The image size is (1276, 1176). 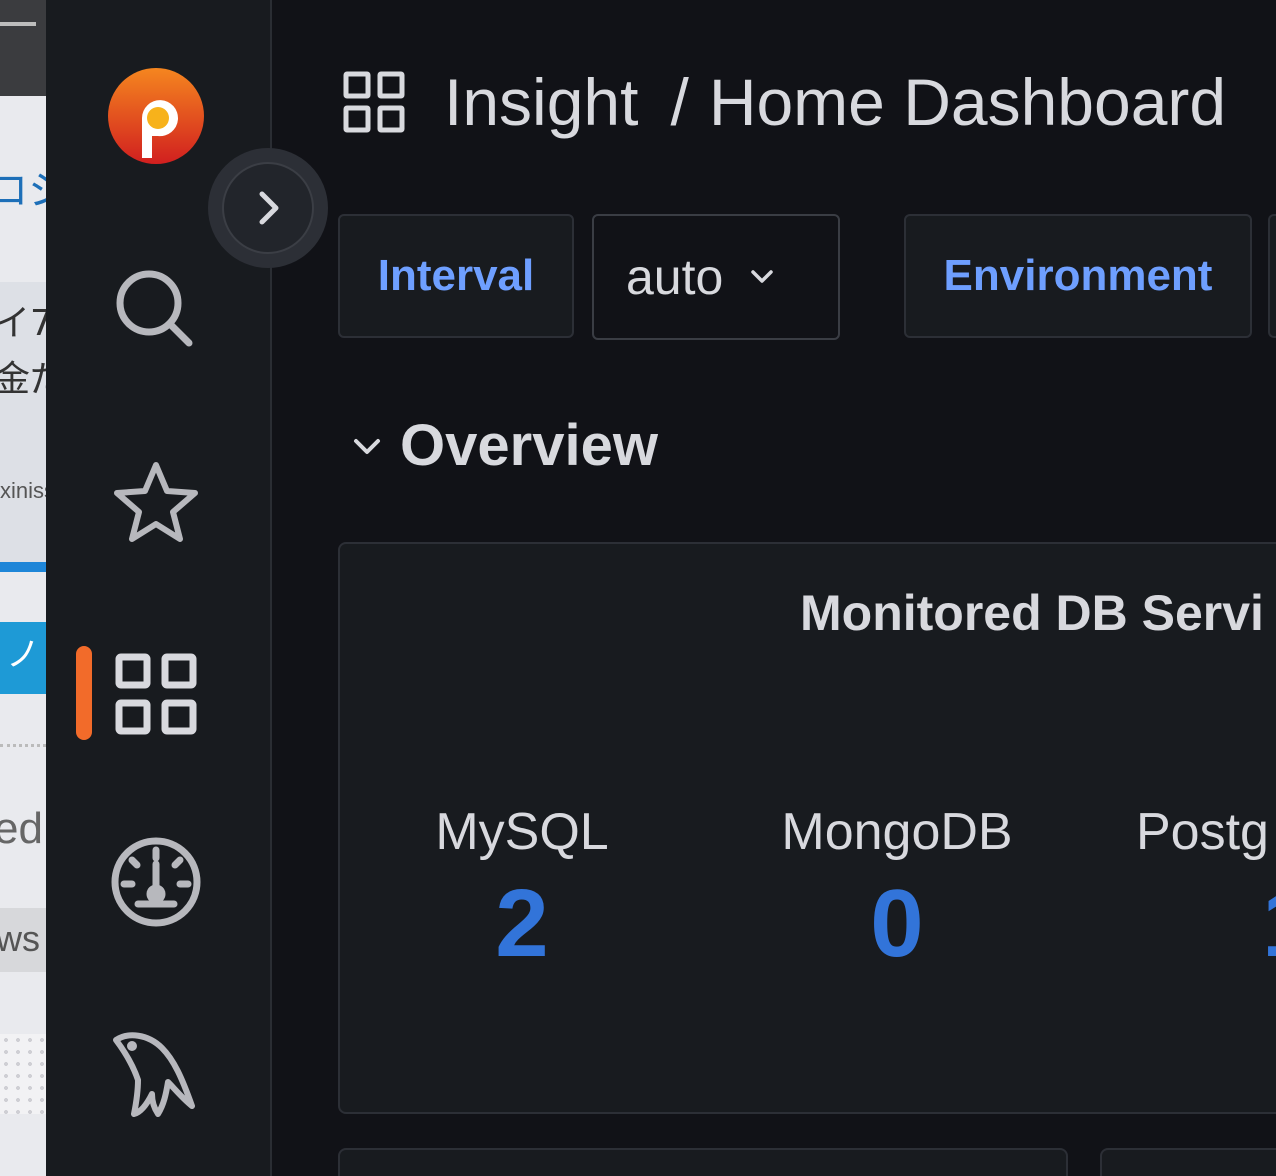 I want to click on stat-name: MySQL, so click(x=522, y=832).